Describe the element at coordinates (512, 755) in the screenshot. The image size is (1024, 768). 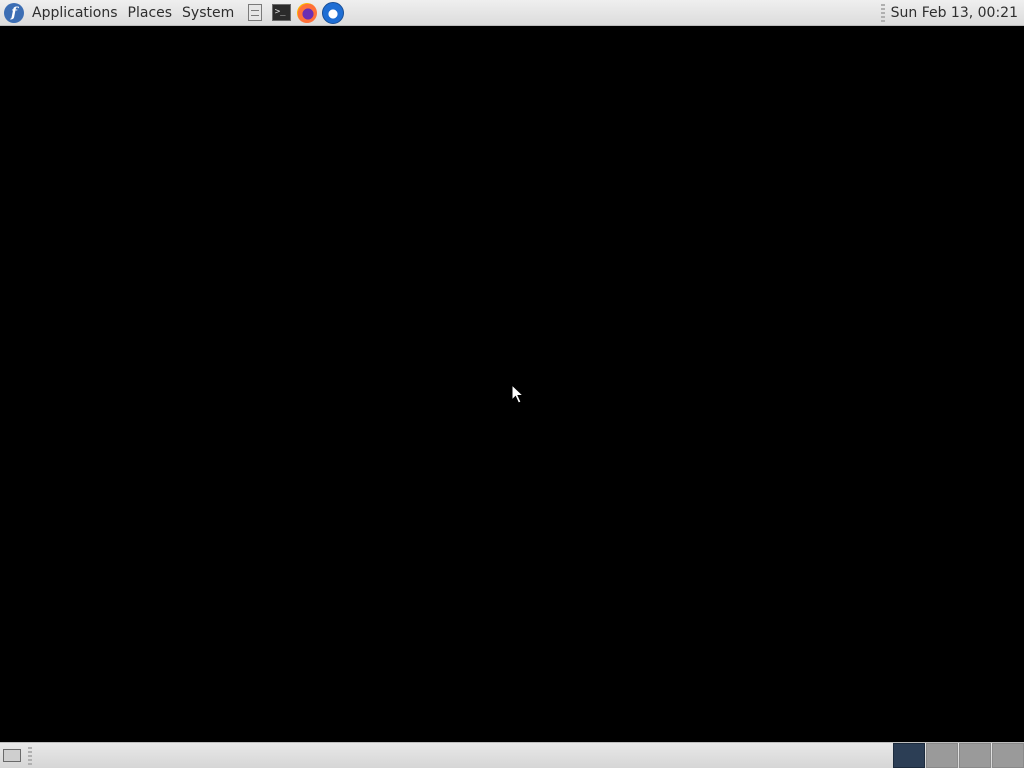
I see `bottom-panel` at that location.